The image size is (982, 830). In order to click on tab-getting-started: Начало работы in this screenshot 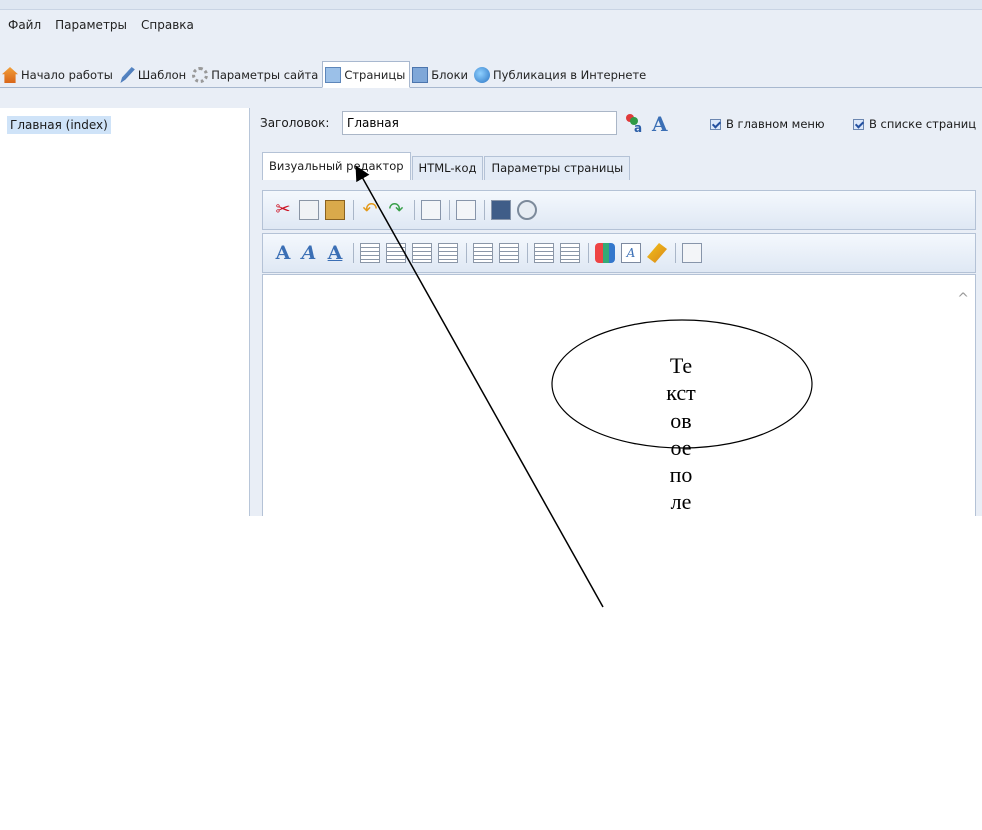, I will do `click(58, 75)`.